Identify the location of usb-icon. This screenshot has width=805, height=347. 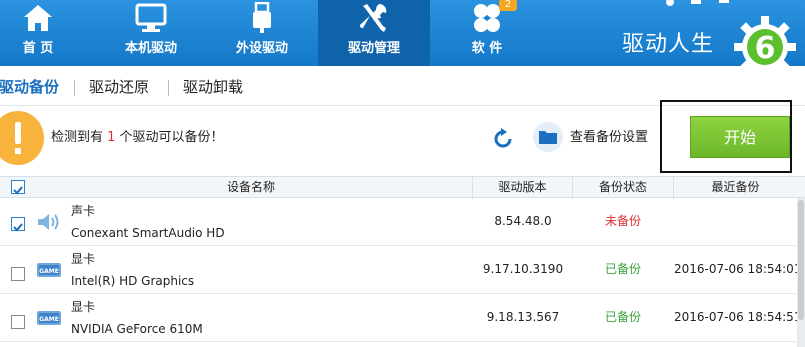
(262, 17).